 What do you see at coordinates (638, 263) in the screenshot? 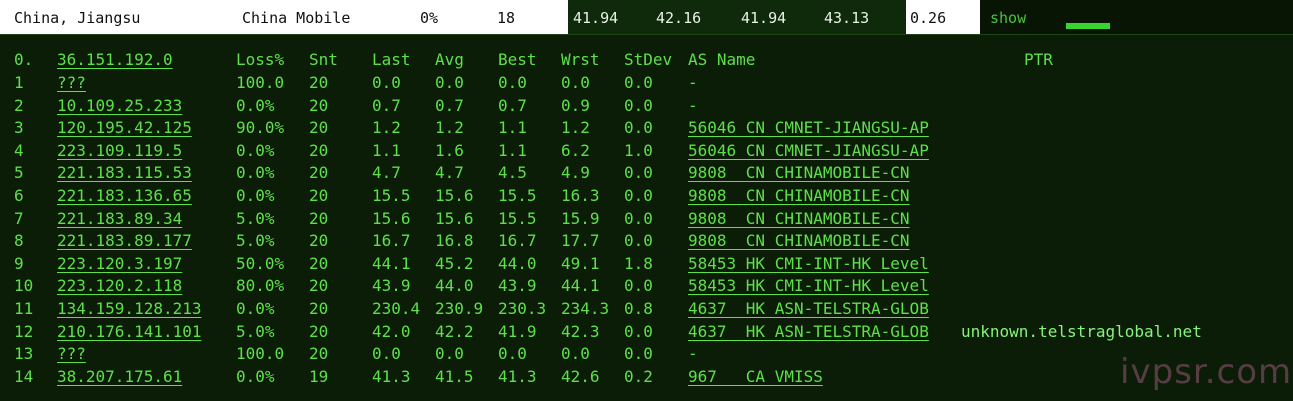
I see `hop-stdev: 1.8` at bounding box center [638, 263].